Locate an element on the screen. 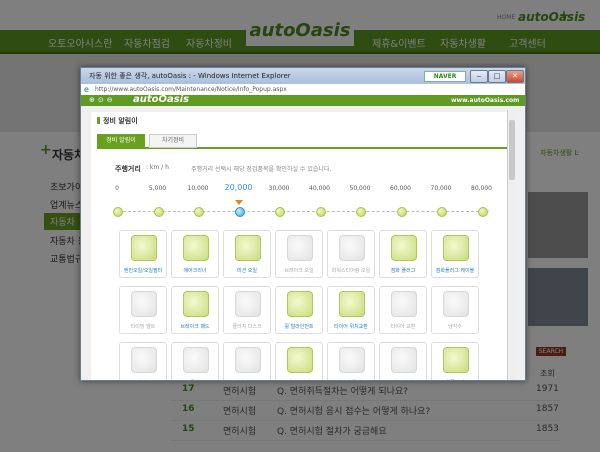  part-card: 구동벨트 is located at coordinates (195, 361).